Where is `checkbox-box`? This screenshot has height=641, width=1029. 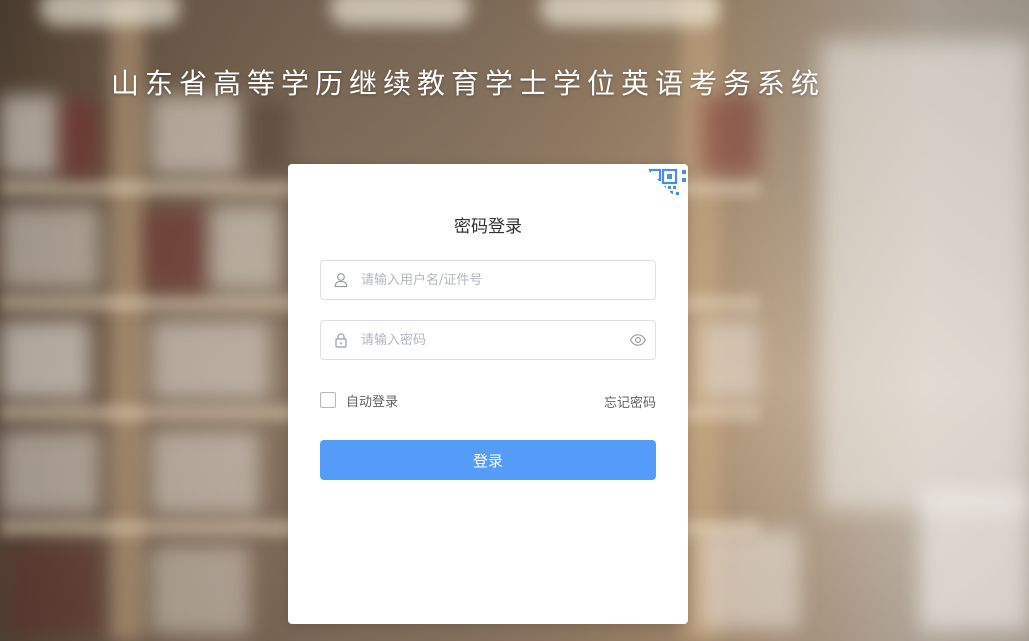 checkbox-box is located at coordinates (328, 400).